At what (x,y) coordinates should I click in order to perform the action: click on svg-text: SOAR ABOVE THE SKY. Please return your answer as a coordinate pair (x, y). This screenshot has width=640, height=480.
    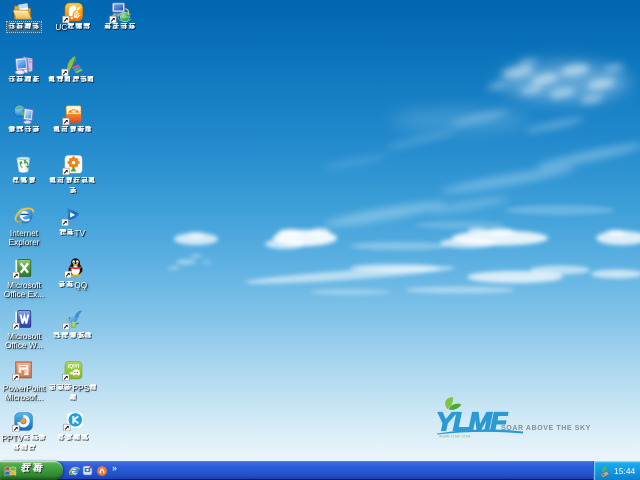
    Looking at the image, I should click on (546, 428).